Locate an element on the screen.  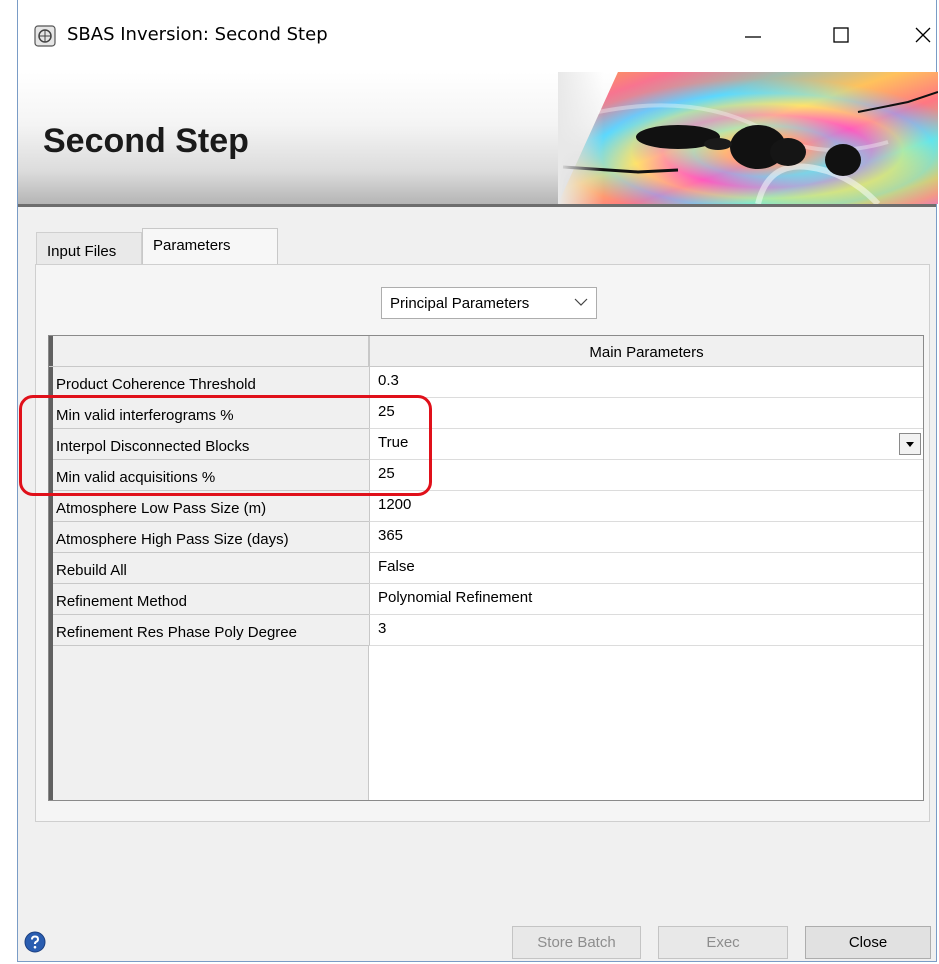
store-batch-button: Store Batch is located at coordinates (576, 942).